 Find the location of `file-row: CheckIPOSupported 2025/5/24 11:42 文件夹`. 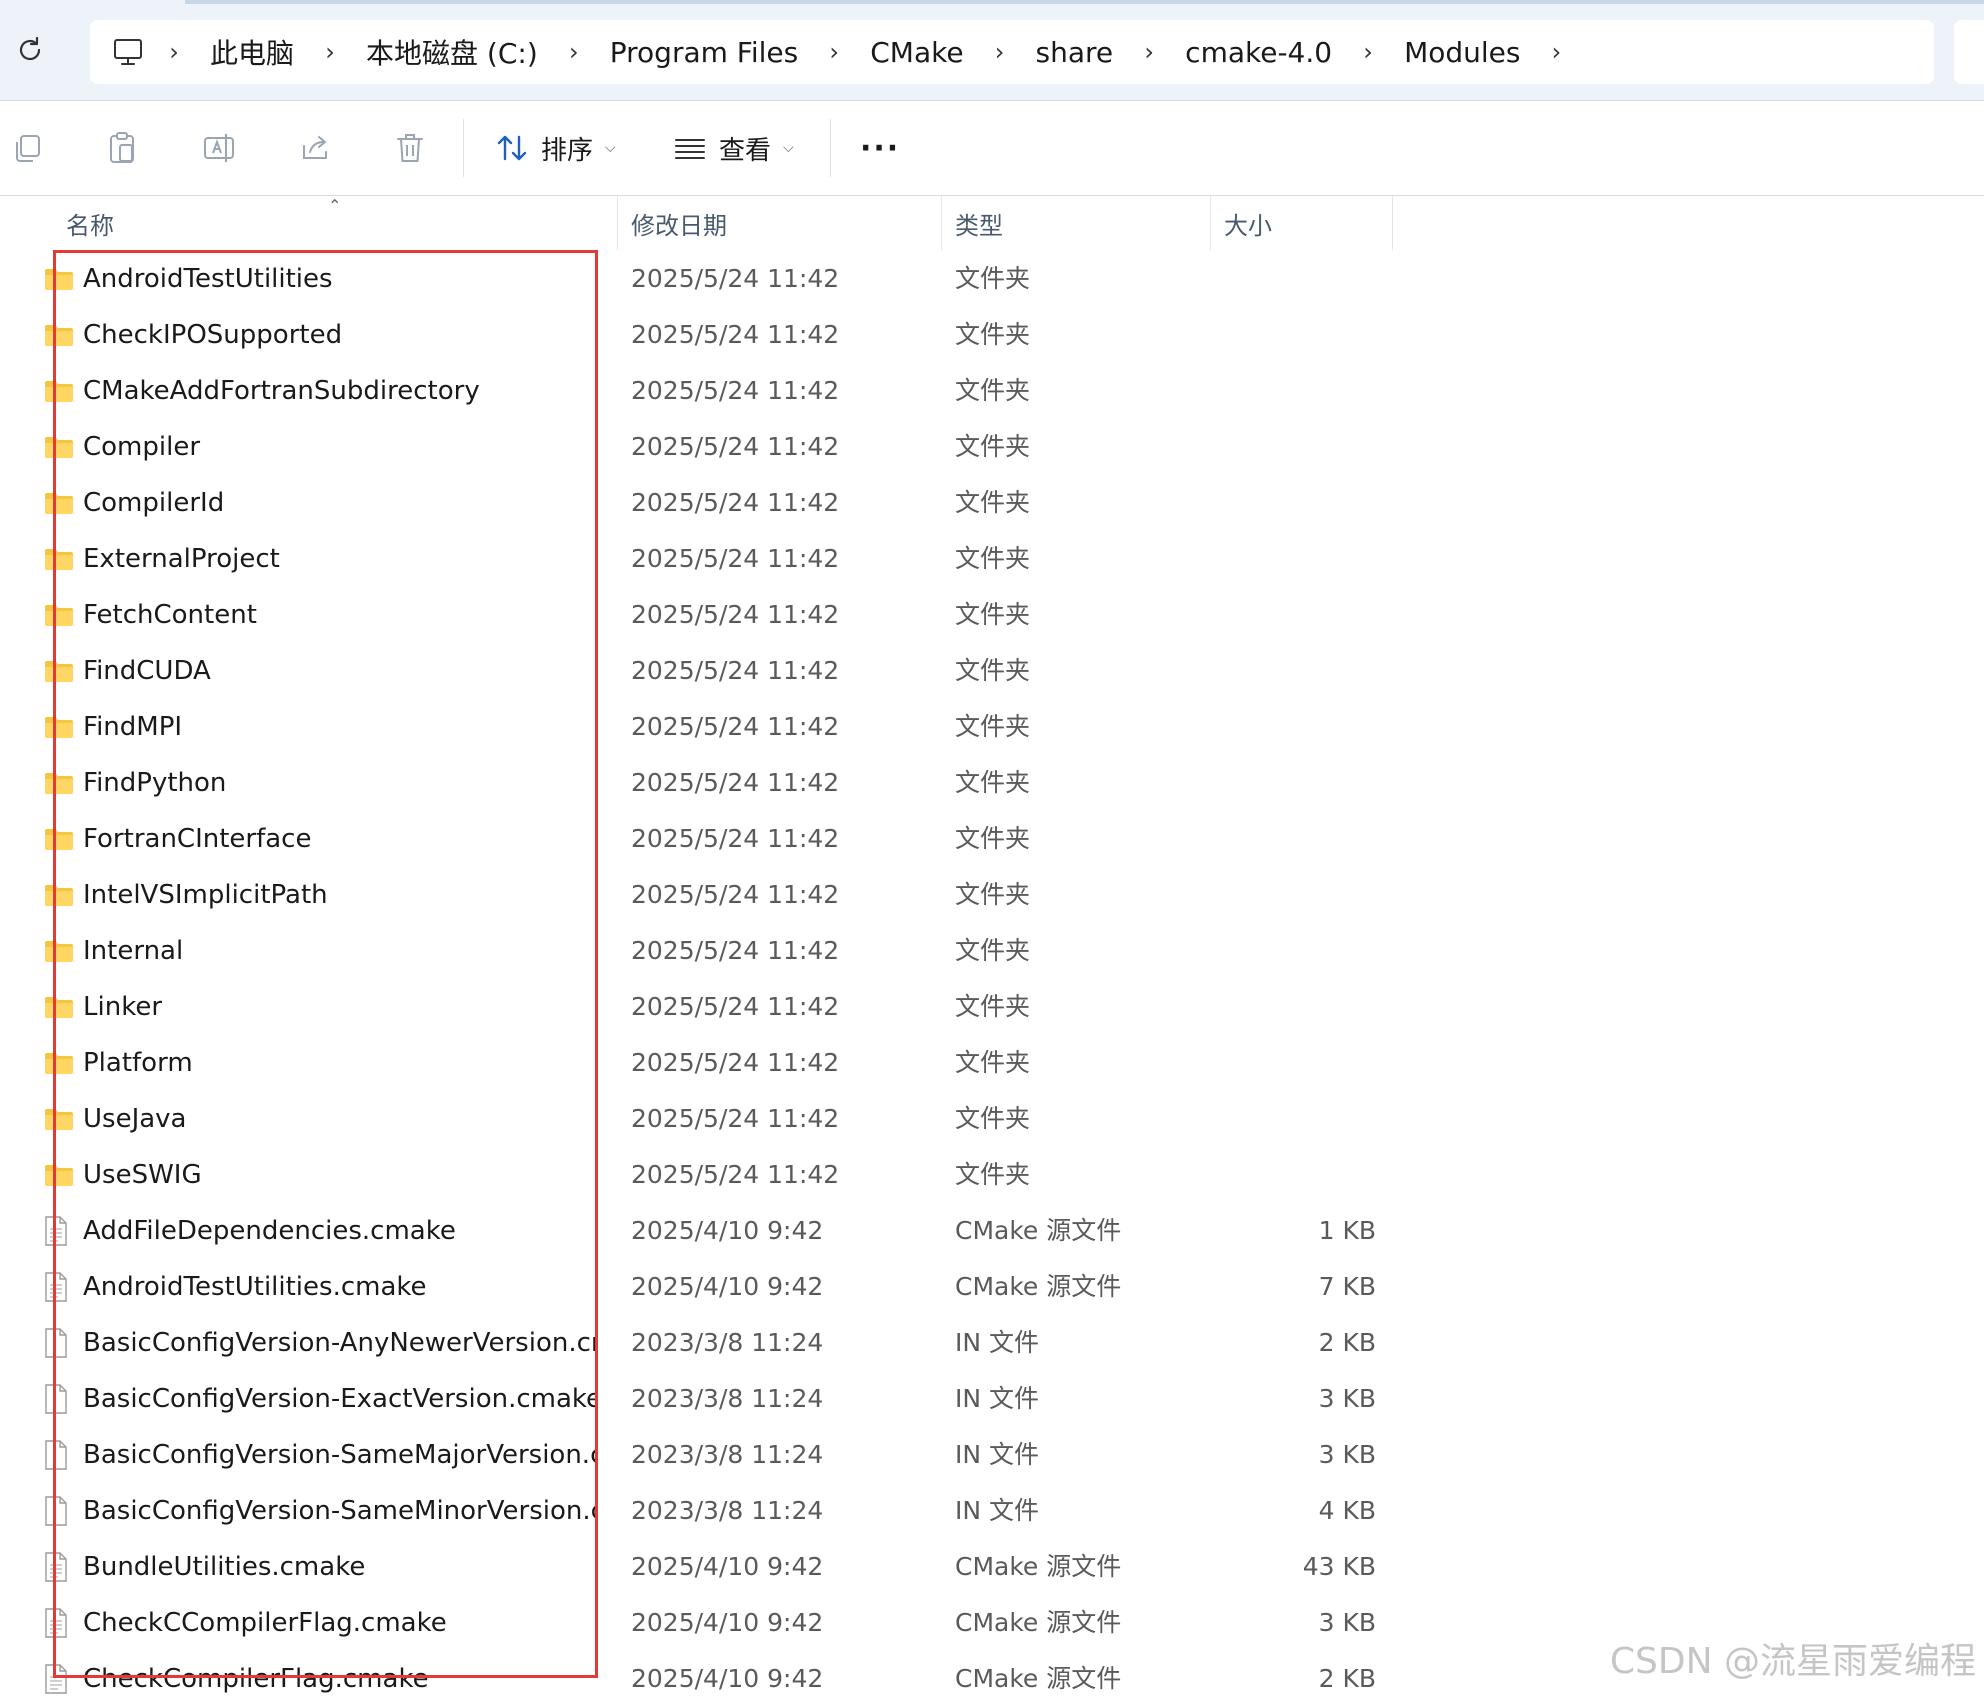

file-row: CheckIPOSupported 2025/5/24 11:42 文件夹 is located at coordinates (992, 335).